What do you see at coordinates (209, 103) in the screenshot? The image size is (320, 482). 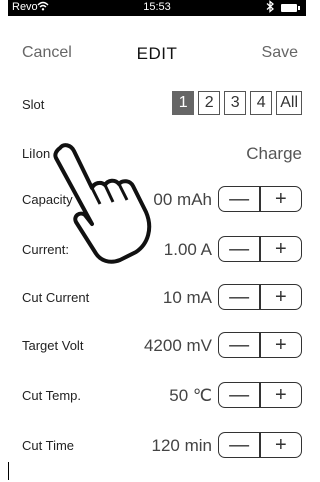 I see `slot-button-2: 2` at bounding box center [209, 103].